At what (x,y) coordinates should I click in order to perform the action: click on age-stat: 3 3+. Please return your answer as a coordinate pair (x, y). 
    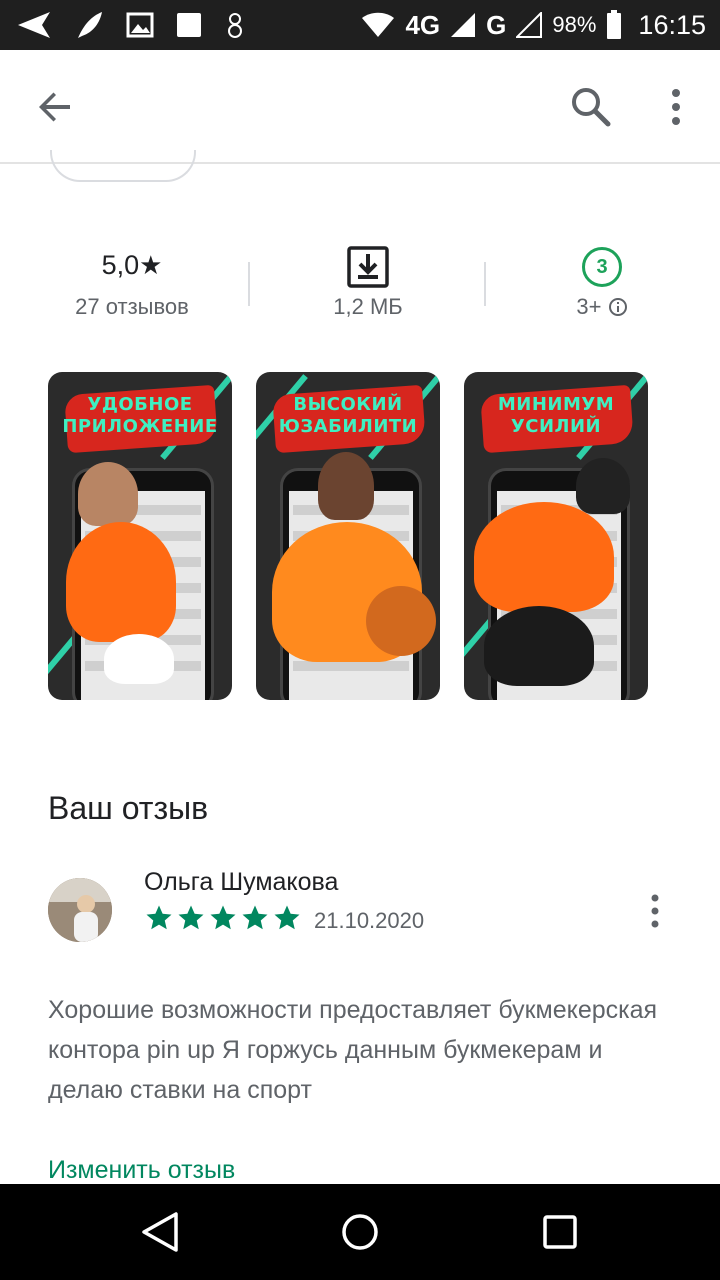
    Looking at the image, I should click on (602, 280).